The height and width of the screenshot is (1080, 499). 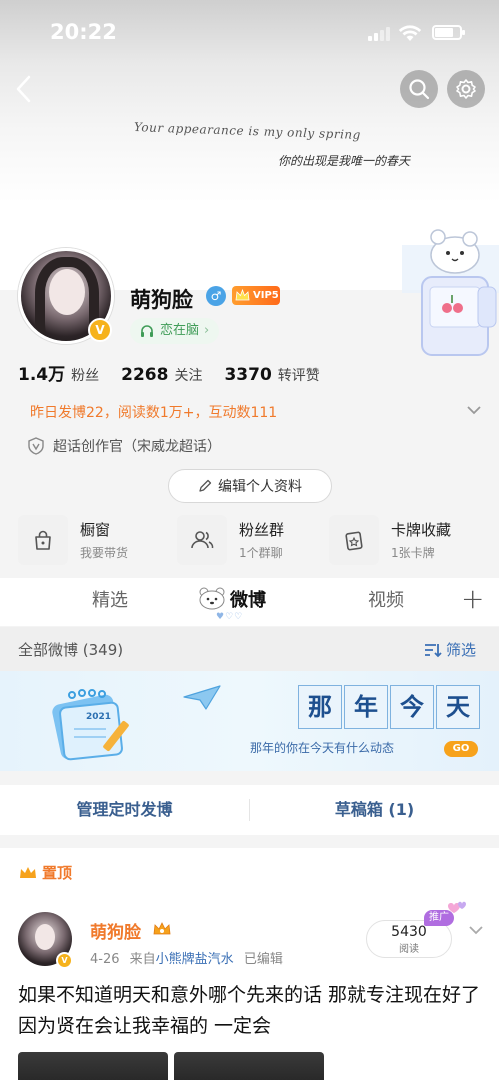 What do you see at coordinates (413, 553) in the screenshot?
I see `shortcut-subtitle: 1张卡牌` at bounding box center [413, 553].